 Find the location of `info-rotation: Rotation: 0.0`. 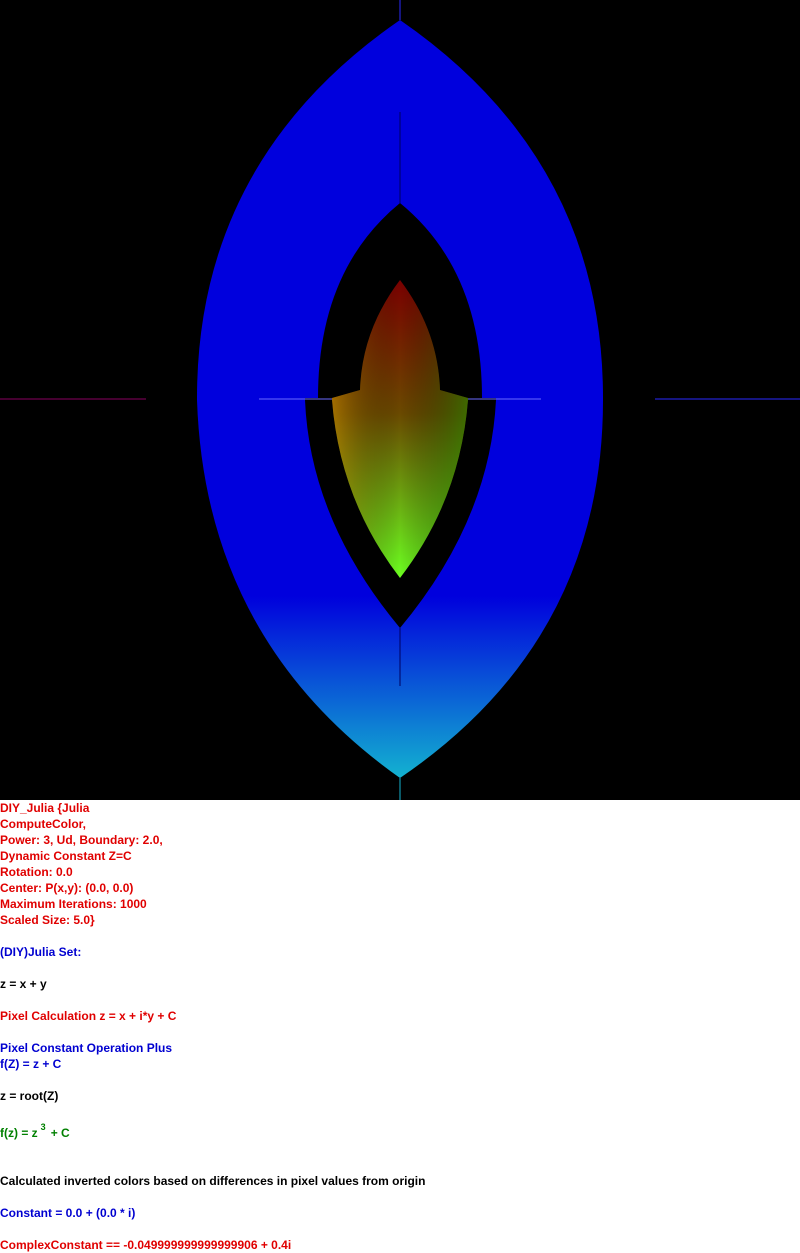

info-rotation: Rotation: 0.0 is located at coordinates (36, 872).